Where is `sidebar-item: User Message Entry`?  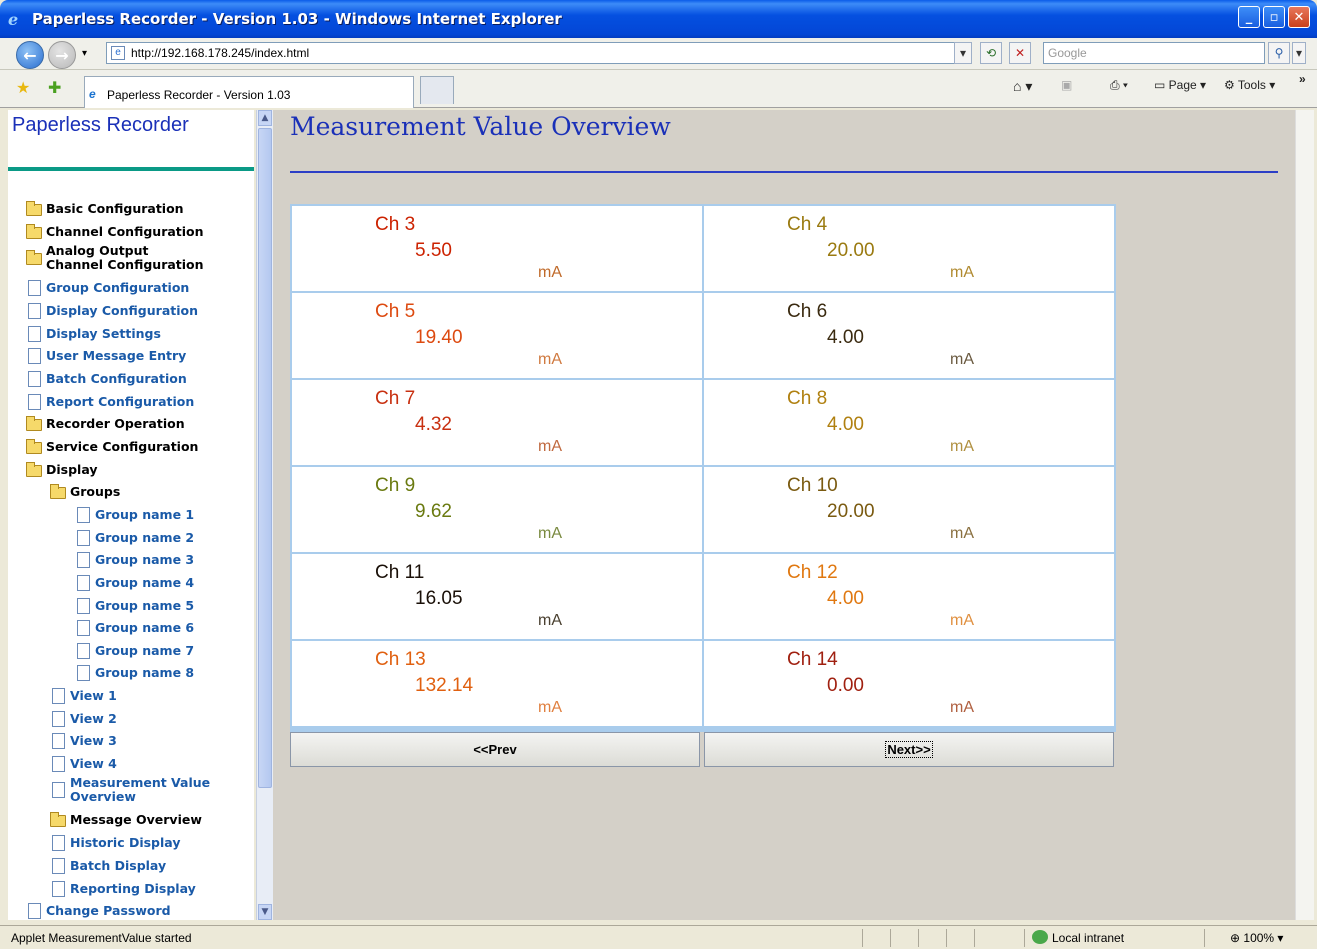
sidebar-item: User Message Entry is located at coordinates (140, 358).